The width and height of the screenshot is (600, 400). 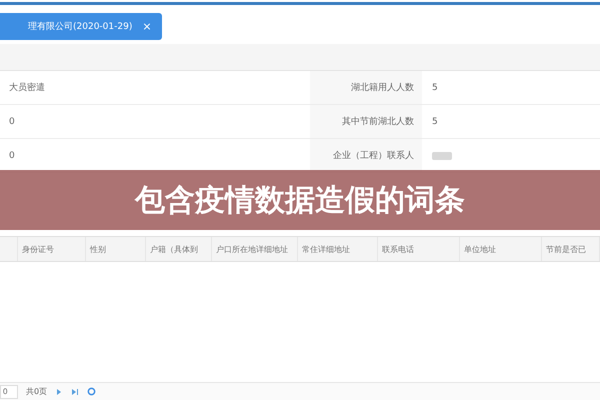 I want to click on column-header: 单位地址, so click(x=480, y=249).